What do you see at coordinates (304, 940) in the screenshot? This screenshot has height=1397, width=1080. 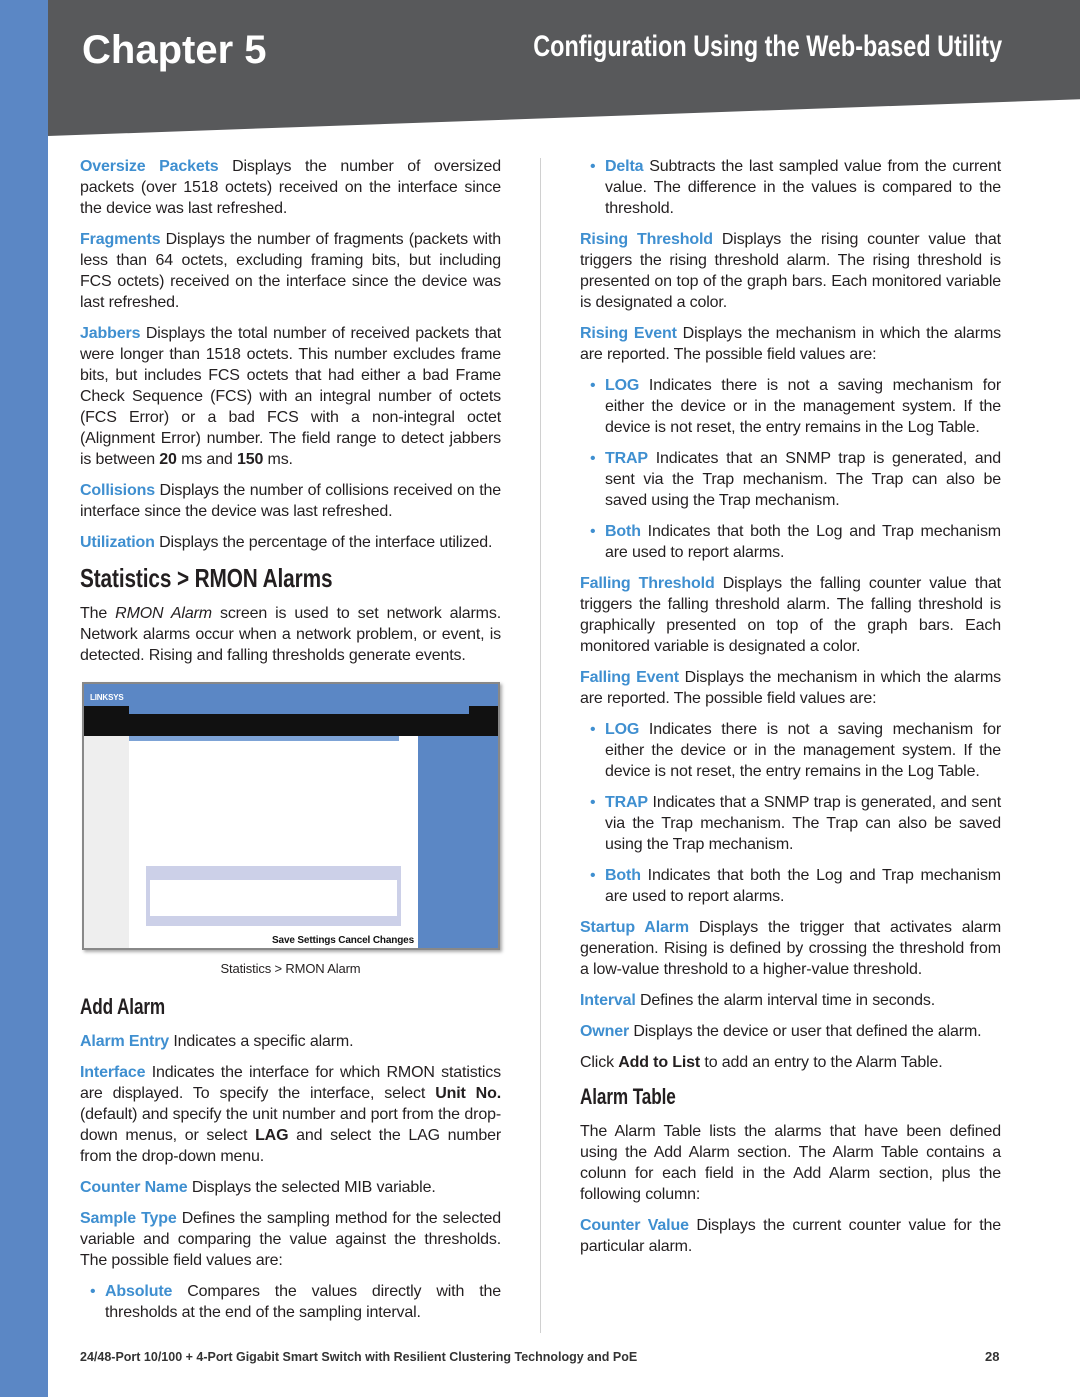 I see `save-settings-button: Save Settings` at bounding box center [304, 940].